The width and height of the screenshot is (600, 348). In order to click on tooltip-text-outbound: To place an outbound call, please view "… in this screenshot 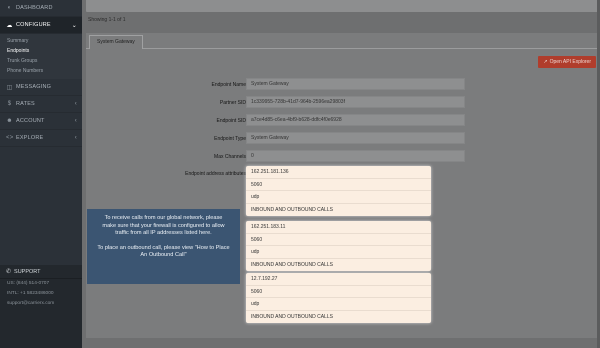, I will do `click(163, 251)`.